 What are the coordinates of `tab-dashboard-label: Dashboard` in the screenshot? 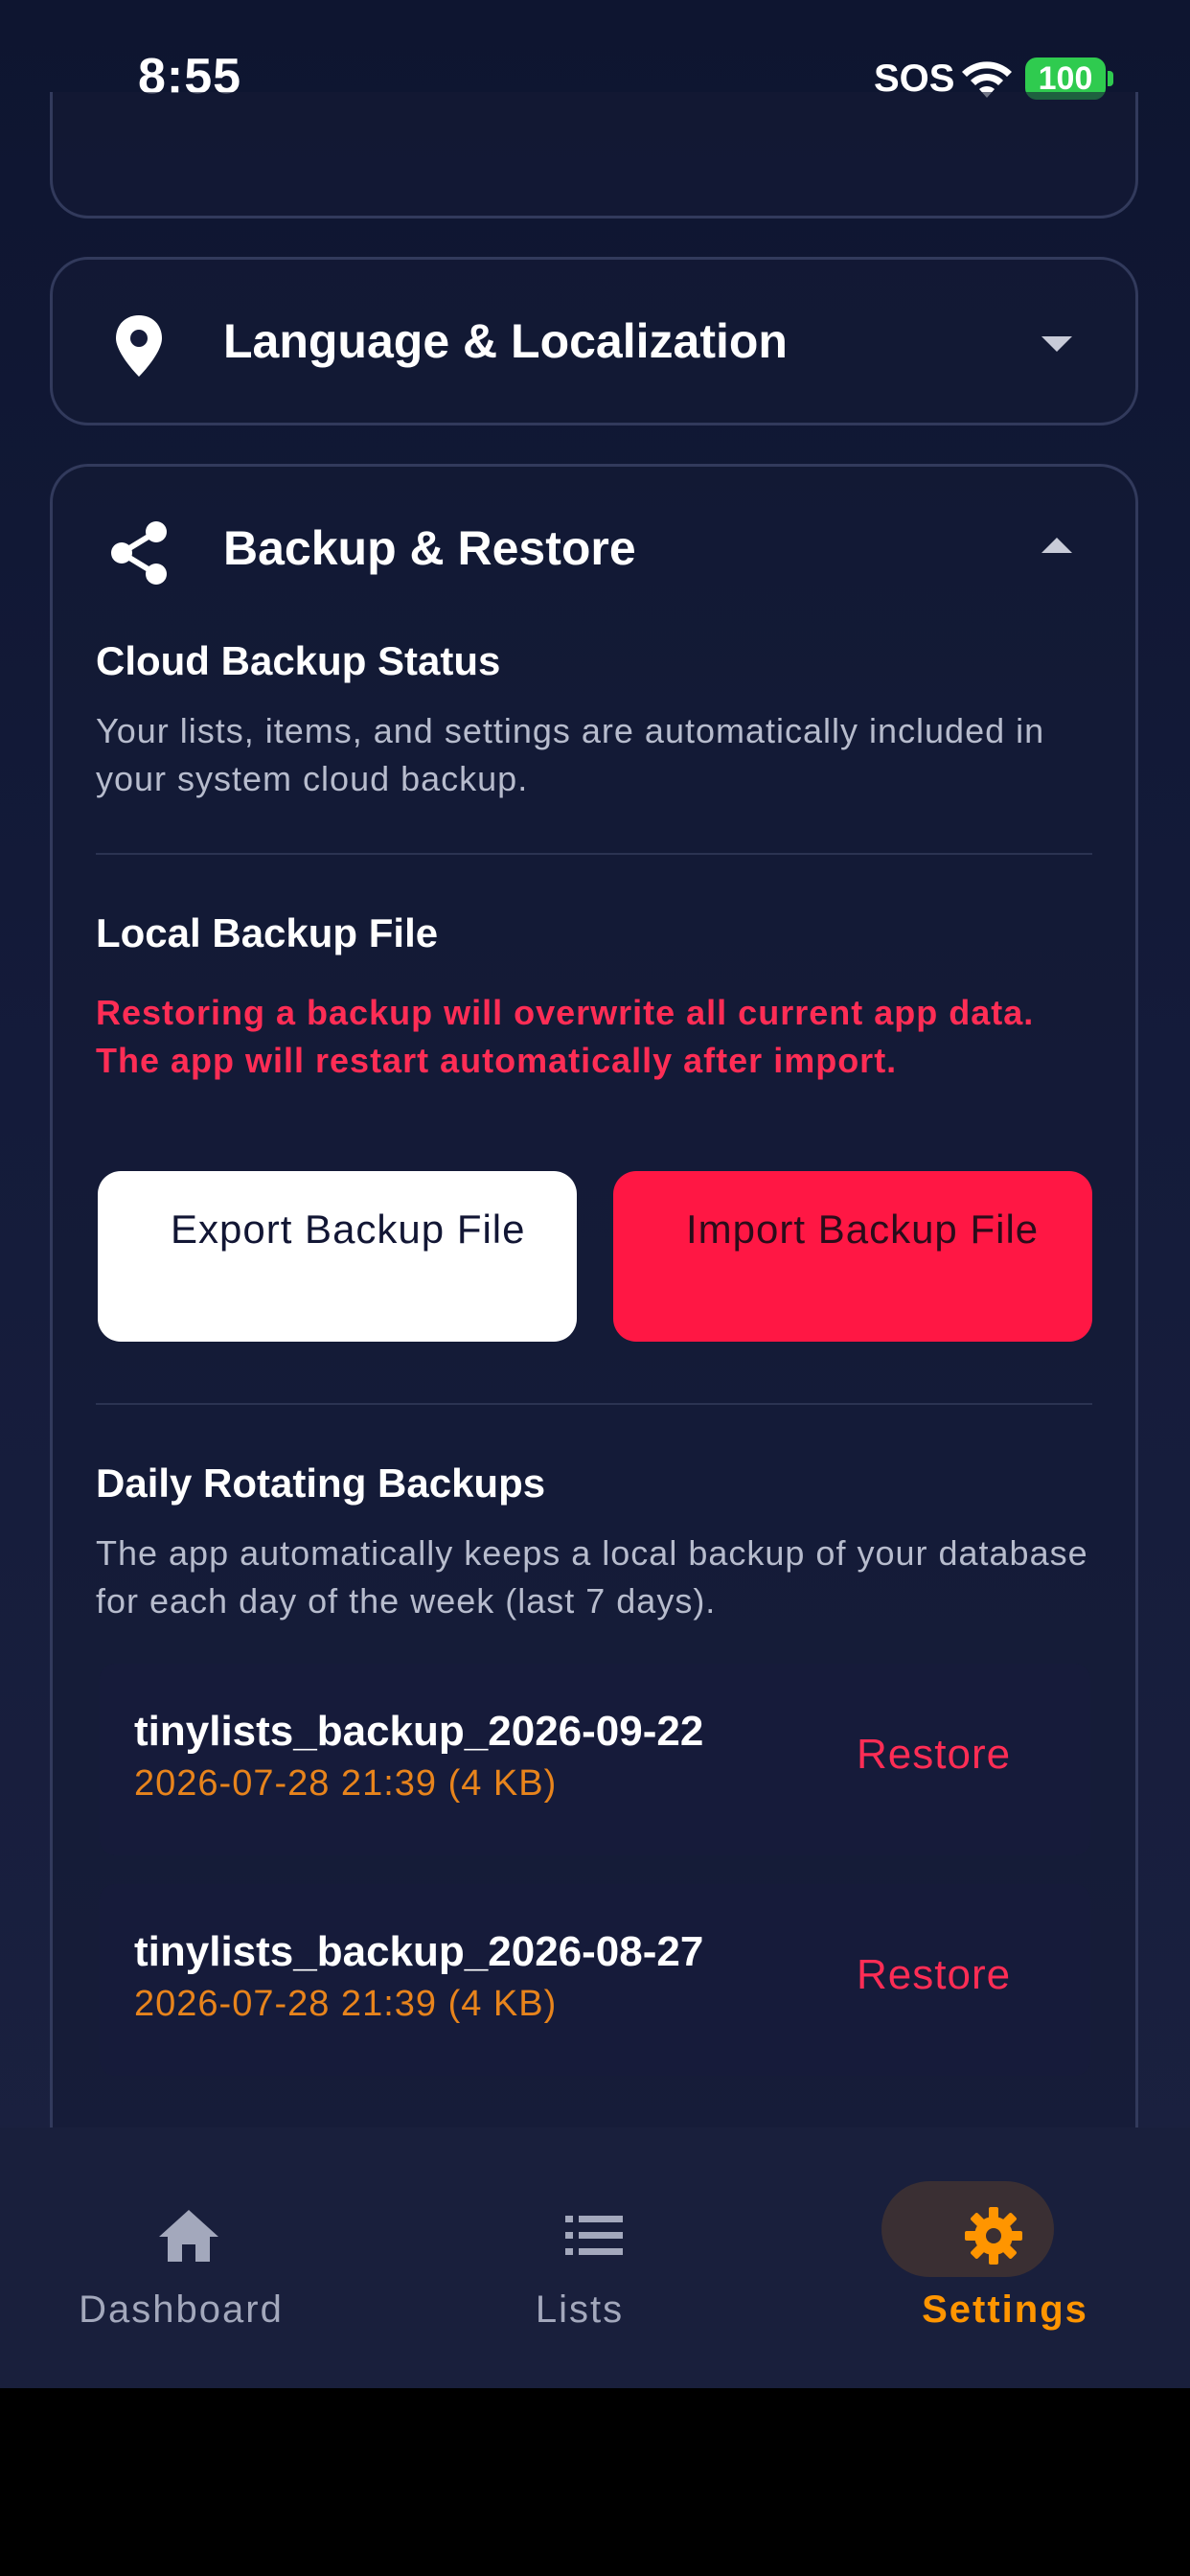 It's located at (182, 2309).